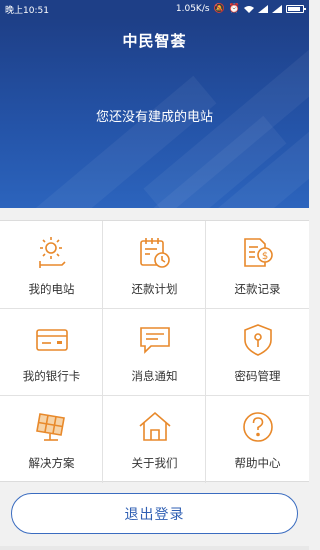  Describe the element at coordinates (258, 253) in the screenshot. I see `document-dollar-icon: $` at that location.